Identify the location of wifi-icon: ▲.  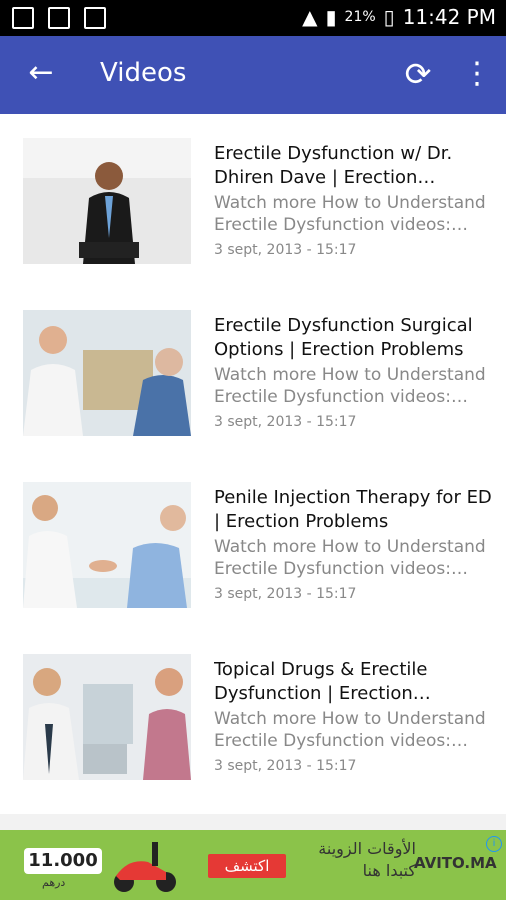
(310, 17).